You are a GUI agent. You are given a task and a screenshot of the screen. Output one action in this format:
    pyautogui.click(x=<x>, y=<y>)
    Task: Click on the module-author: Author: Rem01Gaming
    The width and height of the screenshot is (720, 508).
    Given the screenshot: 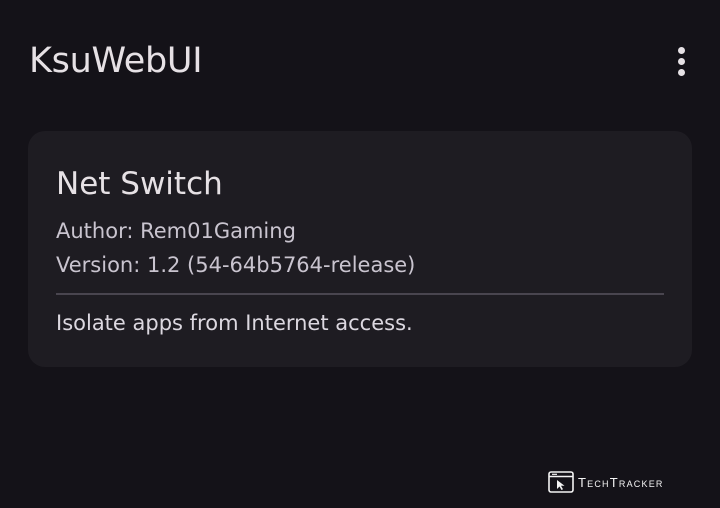 What is the action you would take?
    pyautogui.click(x=176, y=231)
    